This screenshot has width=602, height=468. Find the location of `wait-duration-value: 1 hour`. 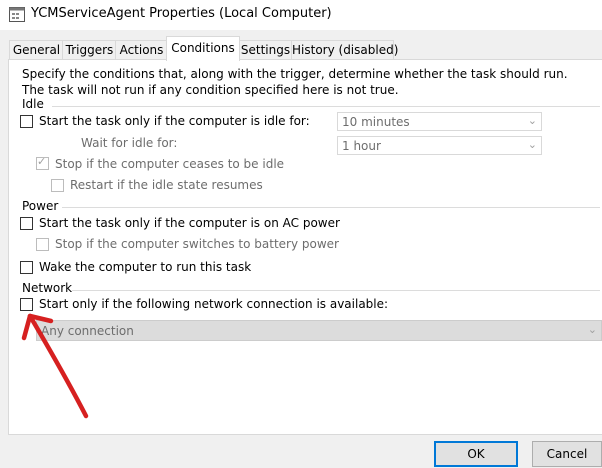

wait-duration-value: 1 hour is located at coordinates (361, 146).